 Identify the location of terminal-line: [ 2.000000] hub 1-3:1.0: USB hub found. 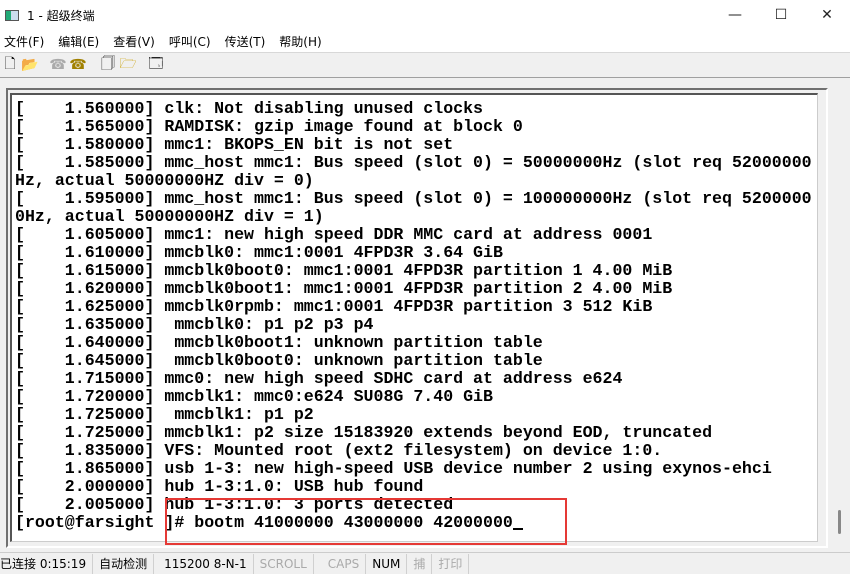
(413, 487).